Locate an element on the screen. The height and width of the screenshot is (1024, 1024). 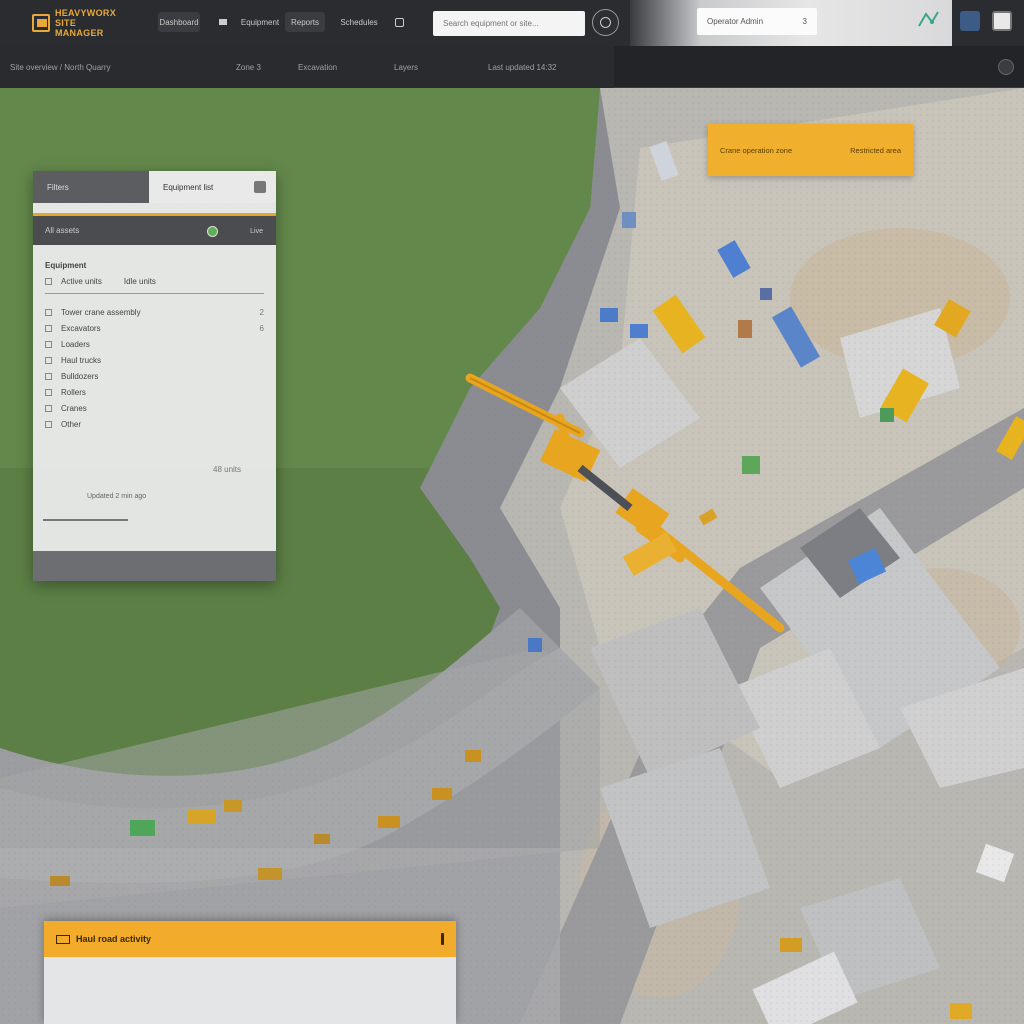
panel-subtitle-row: Active units Idle units is located at coordinates (154, 281).